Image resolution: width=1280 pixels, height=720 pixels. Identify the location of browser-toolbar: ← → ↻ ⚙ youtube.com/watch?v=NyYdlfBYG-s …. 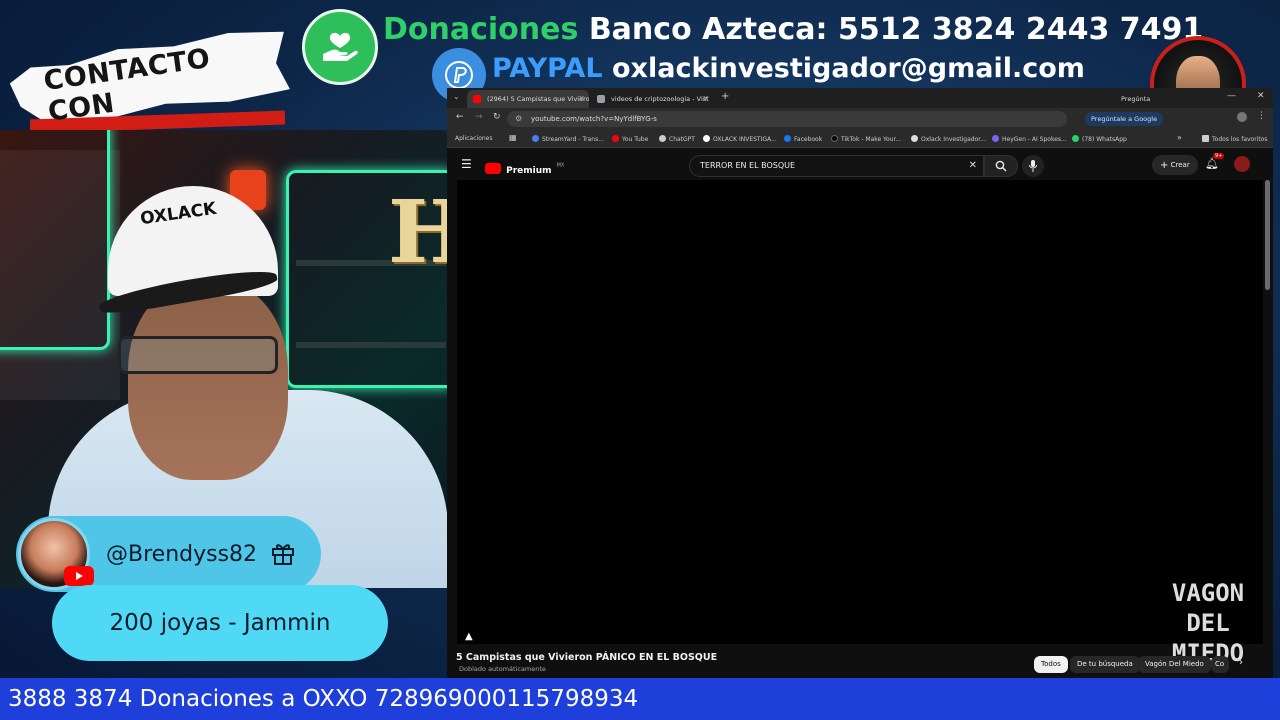
(860, 119).